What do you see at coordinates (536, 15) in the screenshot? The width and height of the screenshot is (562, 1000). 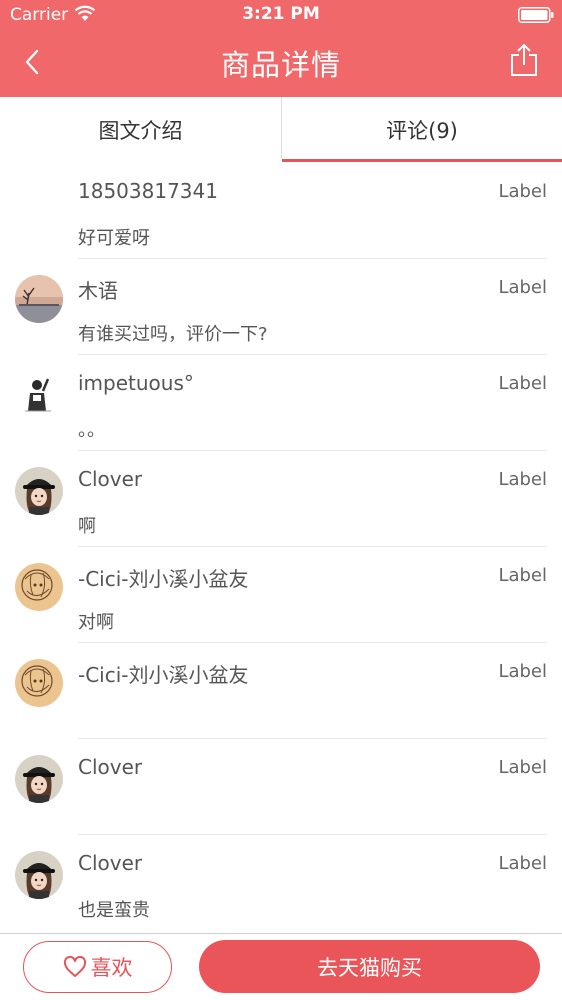 I see `battery-icon` at bounding box center [536, 15].